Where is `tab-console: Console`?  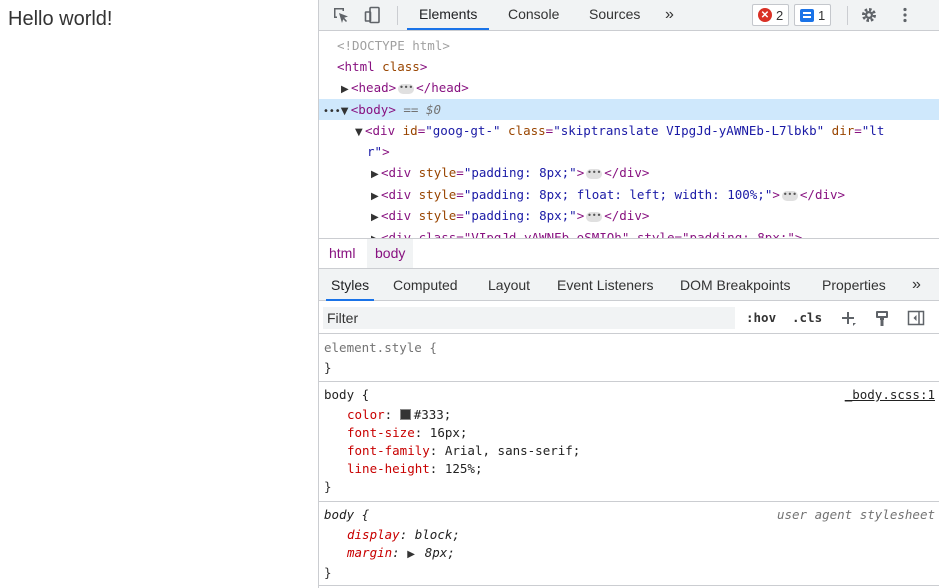 tab-console: Console is located at coordinates (533, 15).